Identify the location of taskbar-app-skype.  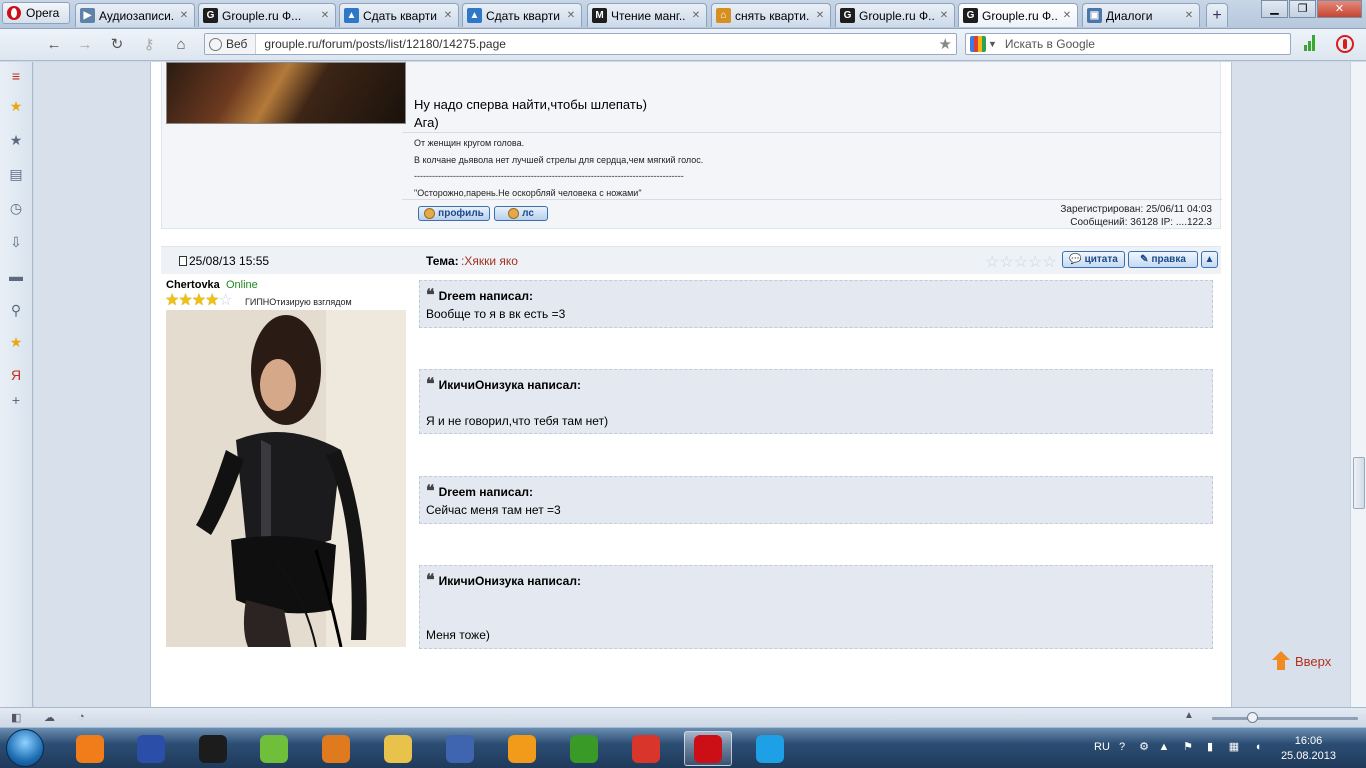
(770, 748).